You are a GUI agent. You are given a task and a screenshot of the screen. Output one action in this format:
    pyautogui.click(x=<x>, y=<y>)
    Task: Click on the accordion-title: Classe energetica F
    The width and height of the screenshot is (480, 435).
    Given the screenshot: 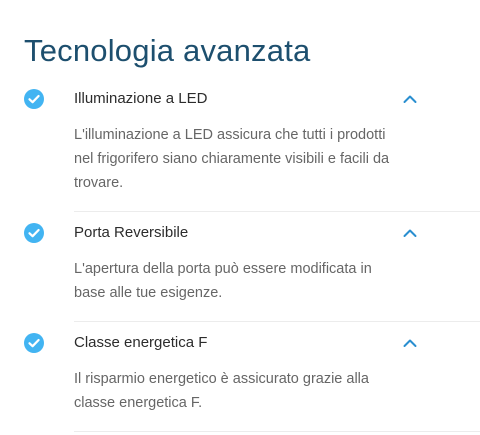 What is the action you would take?
    pyautogui.click(x=141, y=342)
    